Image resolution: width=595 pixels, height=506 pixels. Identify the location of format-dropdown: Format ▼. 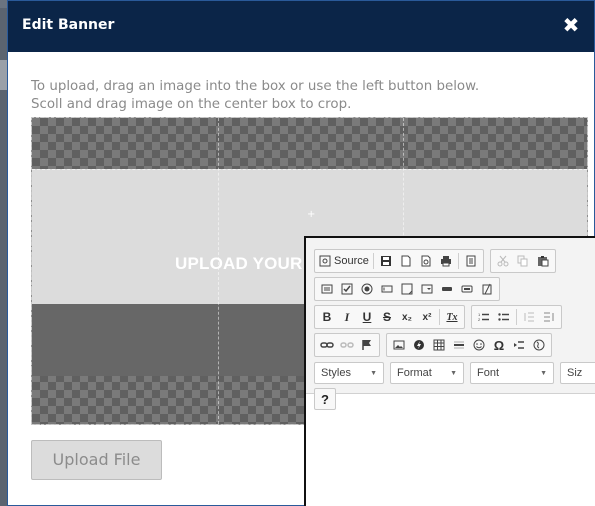
(427, 373).